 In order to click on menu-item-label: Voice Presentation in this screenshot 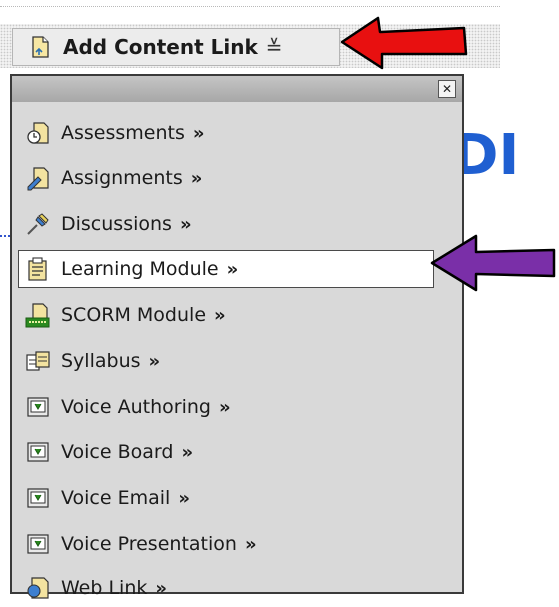, I will do `click(149, 544)`.